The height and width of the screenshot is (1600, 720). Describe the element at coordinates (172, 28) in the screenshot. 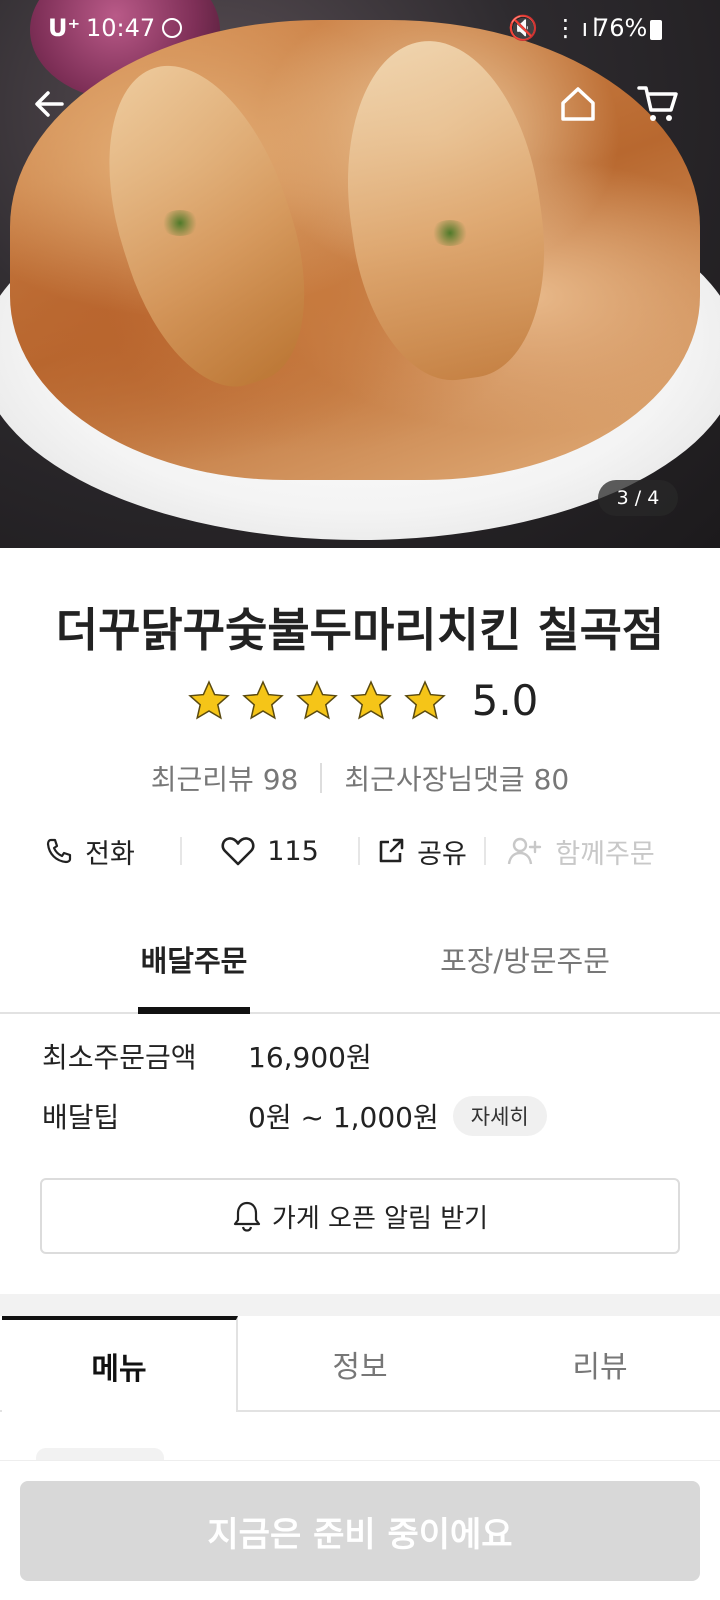

I see `smiley-icon` at that location.